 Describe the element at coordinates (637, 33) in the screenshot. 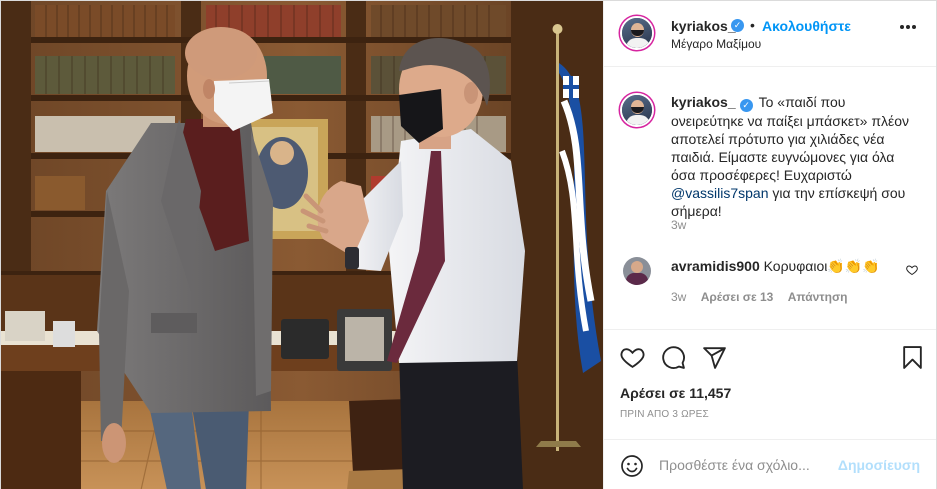

I see `author-avatar` at that location.